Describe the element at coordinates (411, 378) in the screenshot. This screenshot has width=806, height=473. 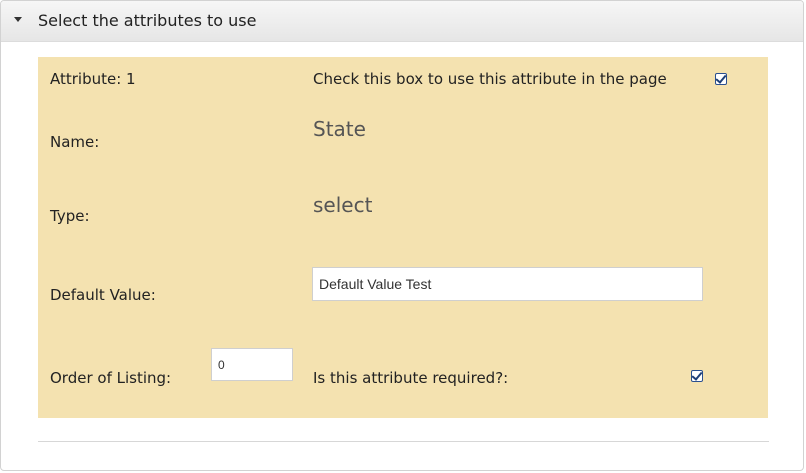
I see `required-label: Is this attribute required?:` at that location.